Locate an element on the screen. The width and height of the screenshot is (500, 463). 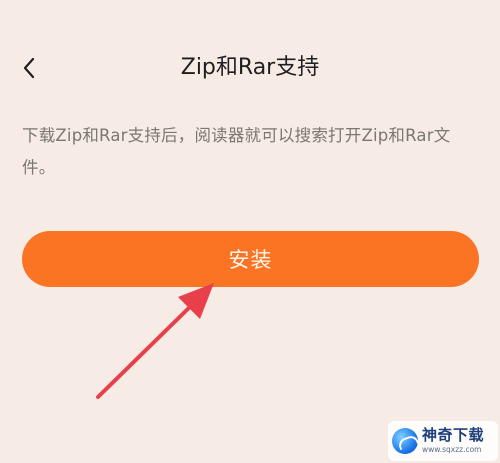
watermark-name: 神奇下载 is located at coordinates (453, 435).